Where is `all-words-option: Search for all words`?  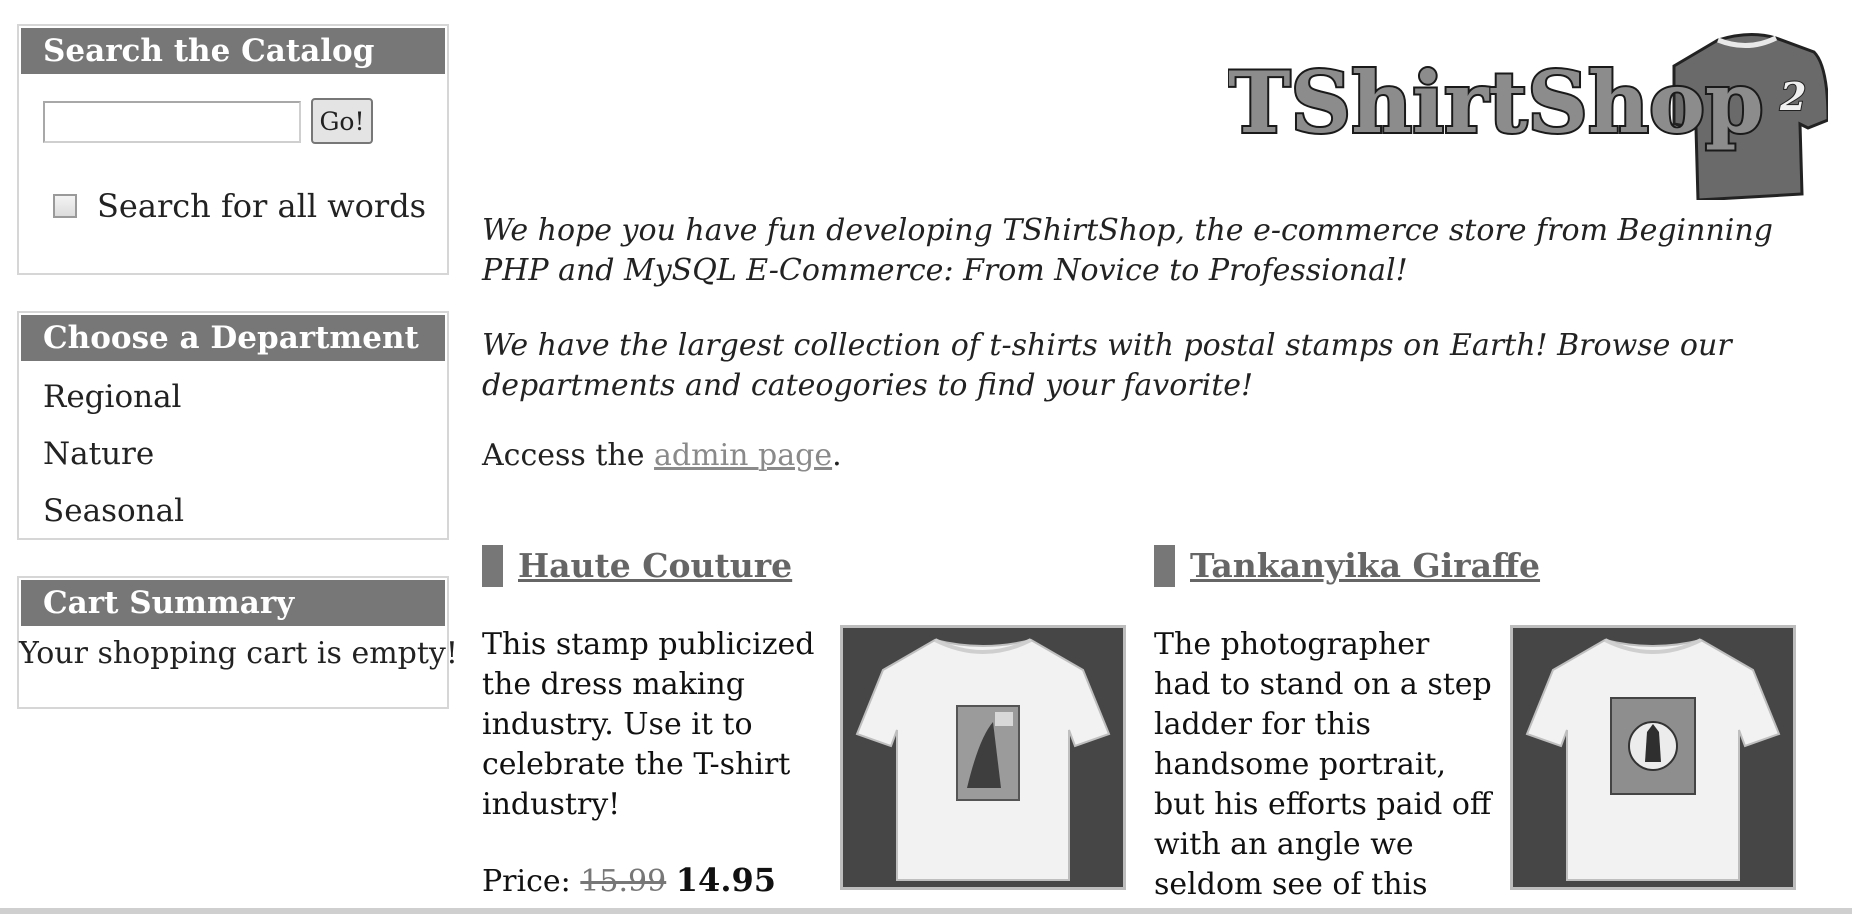
all-words-option: Search for all words is located at coordinates (239, 206).